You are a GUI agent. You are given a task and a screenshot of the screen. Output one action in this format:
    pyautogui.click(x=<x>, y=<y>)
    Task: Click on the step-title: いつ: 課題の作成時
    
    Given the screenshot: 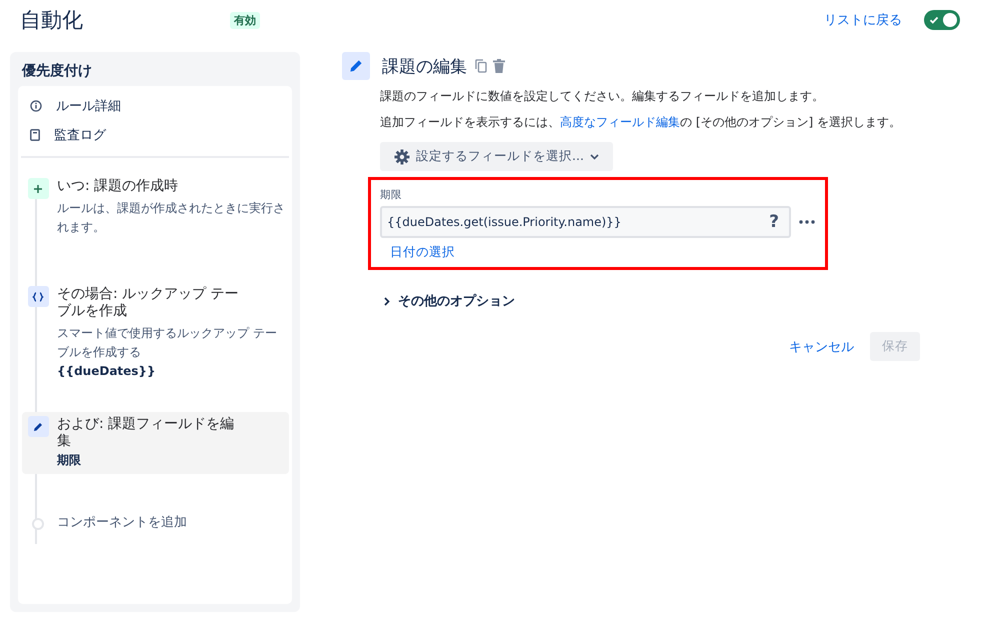 What is the action you would take?
    pyautogui.click(x=118, y=186)
    